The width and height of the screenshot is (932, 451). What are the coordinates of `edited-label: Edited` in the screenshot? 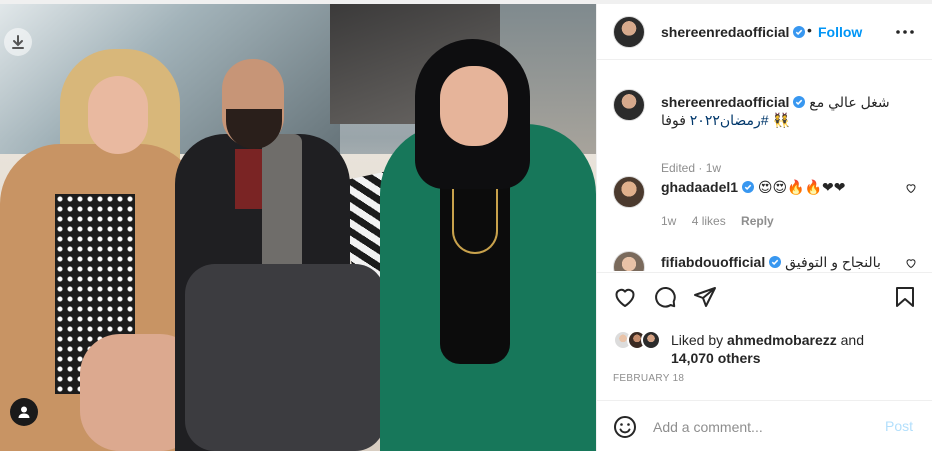 It's located at (678, 168).